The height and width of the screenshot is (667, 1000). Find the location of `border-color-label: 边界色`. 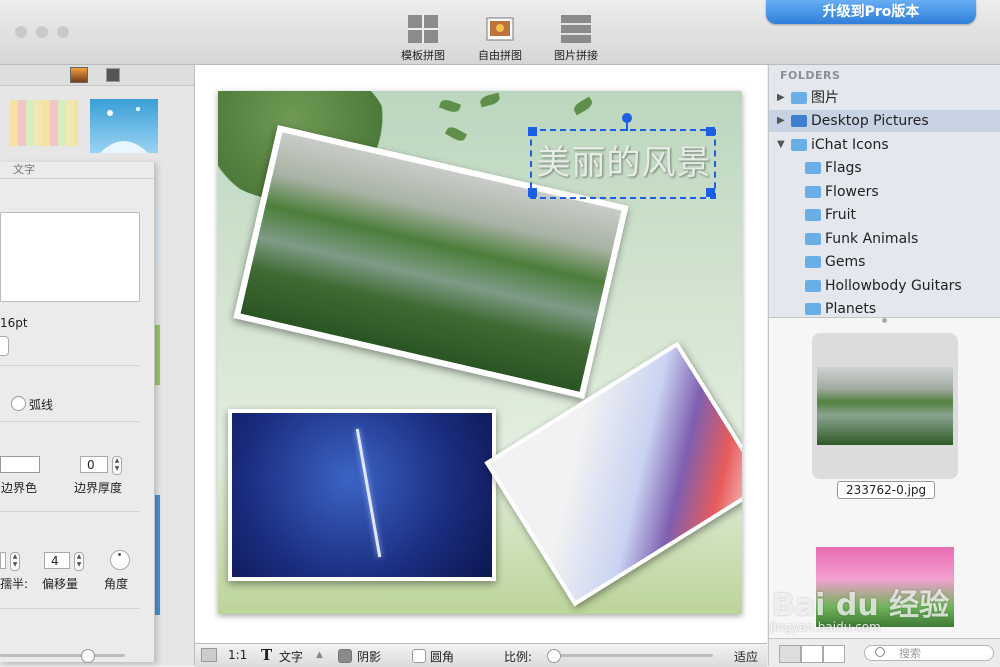

border-color-label: 边界色 is located at coordinates (19, 488).